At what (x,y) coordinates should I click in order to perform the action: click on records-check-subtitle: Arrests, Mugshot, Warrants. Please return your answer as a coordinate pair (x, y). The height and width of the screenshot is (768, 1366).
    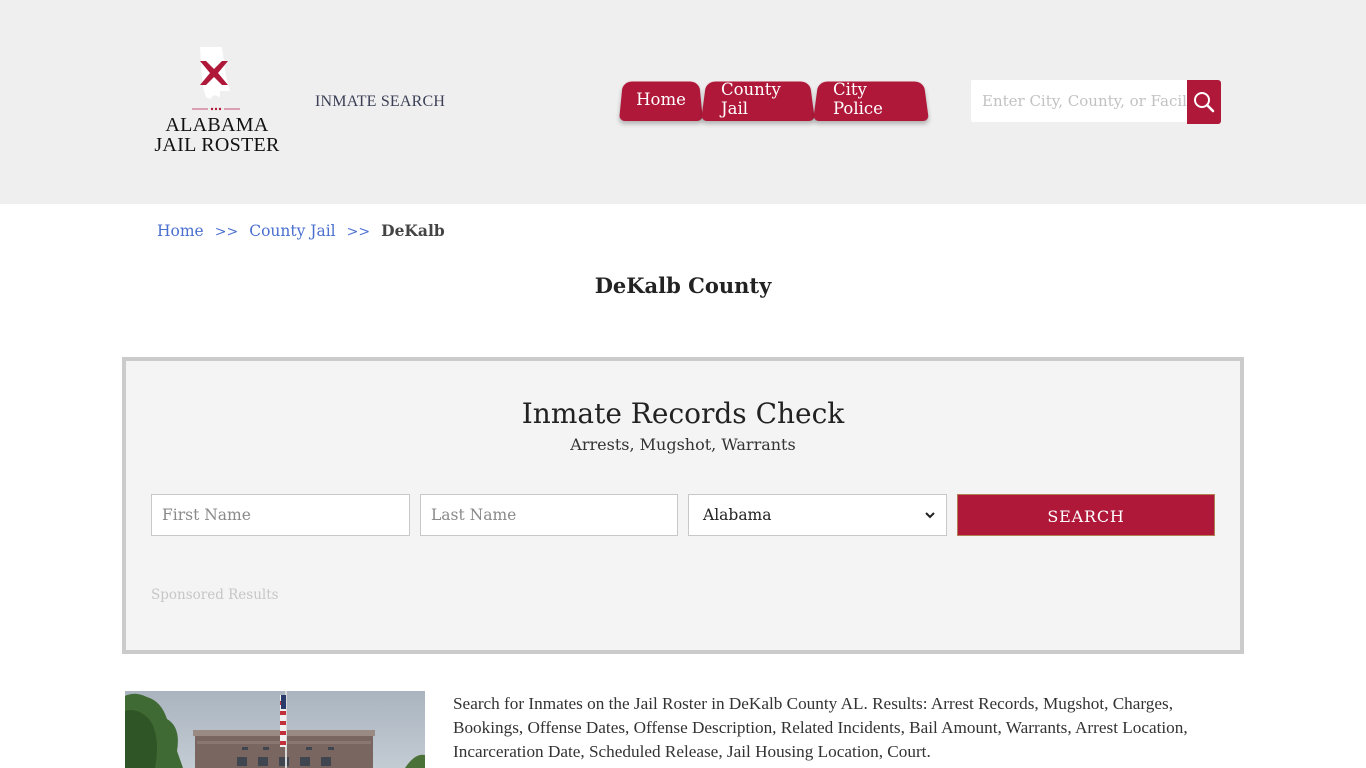
    Looking at the image, I should click on (683, 444).